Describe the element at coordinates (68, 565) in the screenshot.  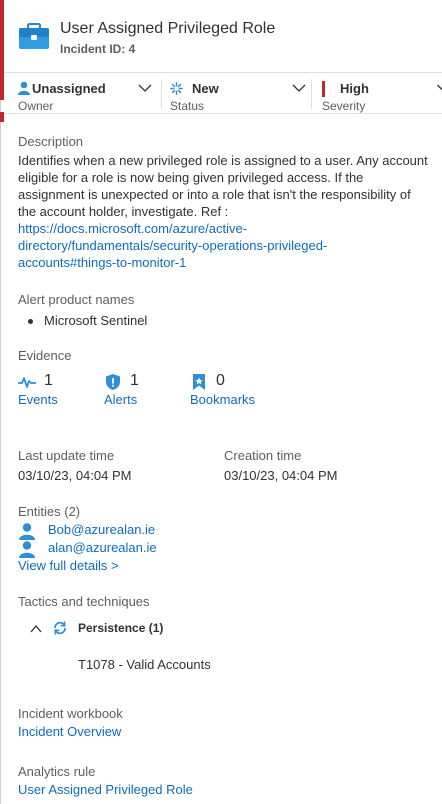
I see `view-full-details-link: View full details >` at that location.